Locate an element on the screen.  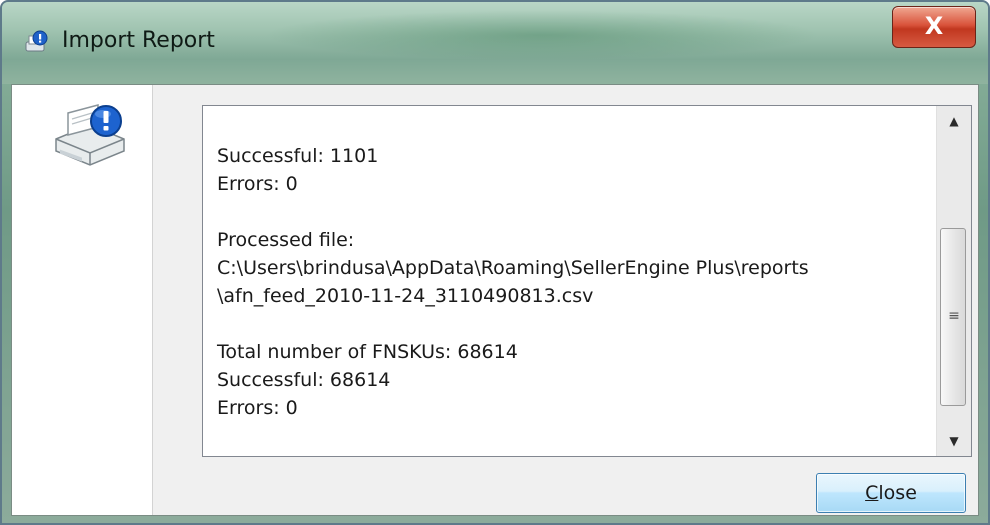
report-line: Processed file: is located at coordinates (286, 240).